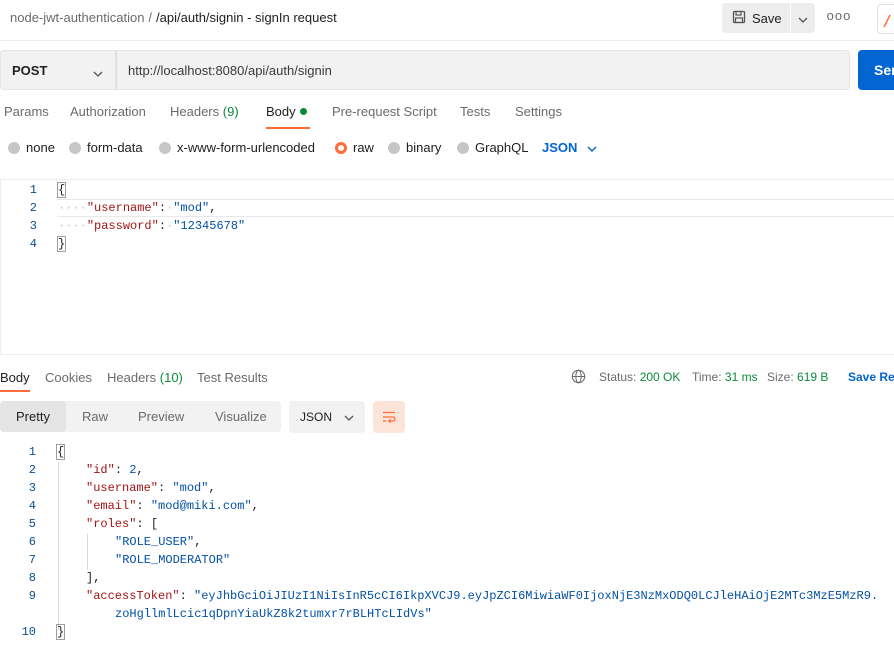 Image resolution: width=894 pixels, height=658 pixels. I want to click on tab-body-label: Body, so click(281, 111).